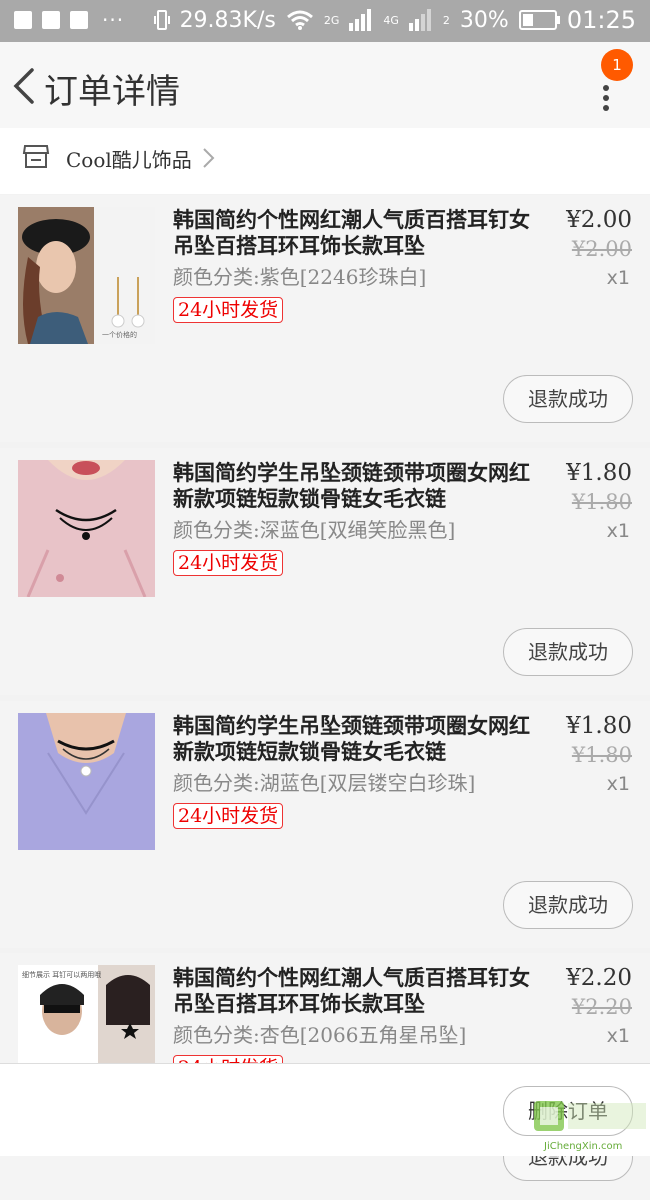 The image size is (650, 1200). Describe the element at coordinates (209, 158) in the screenshot. I see `chevron-right-icon` at that location.